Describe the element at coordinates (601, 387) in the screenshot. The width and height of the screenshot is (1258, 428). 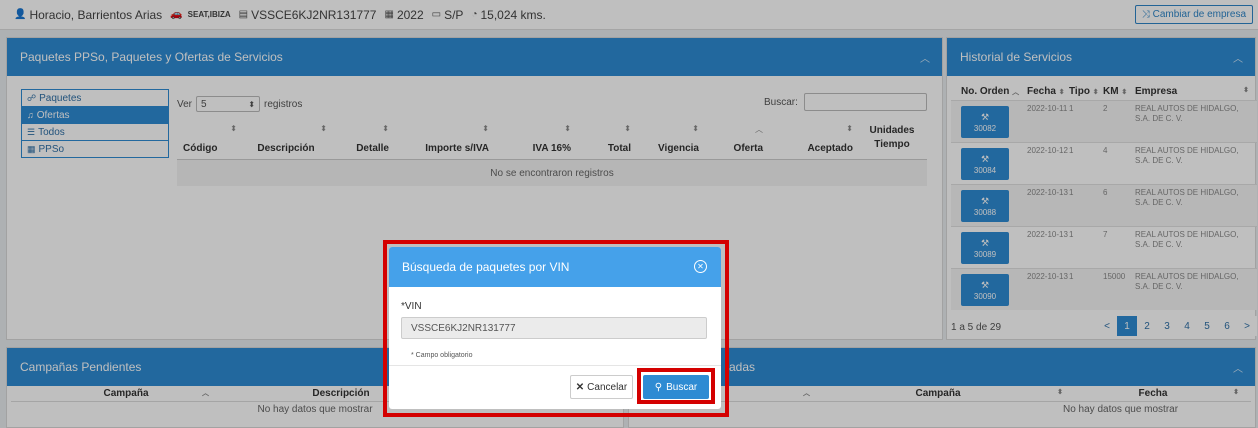
I see `cancel-button: ✕ Cancelar` at that location.